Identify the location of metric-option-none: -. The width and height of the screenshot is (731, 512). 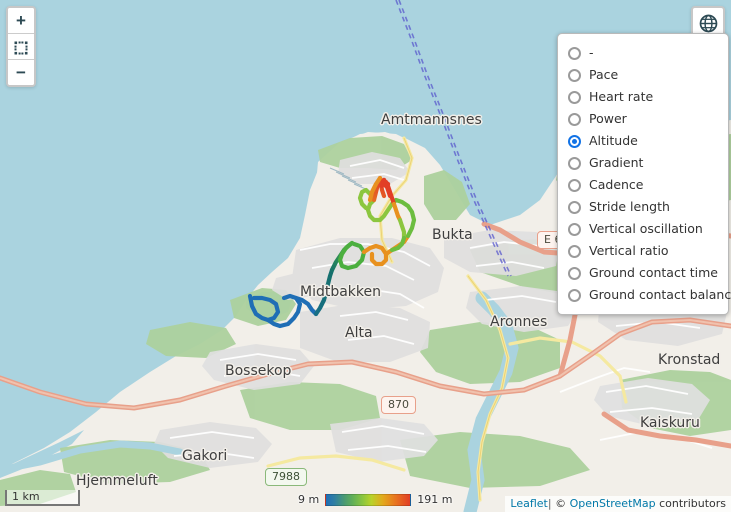
(643, 53).